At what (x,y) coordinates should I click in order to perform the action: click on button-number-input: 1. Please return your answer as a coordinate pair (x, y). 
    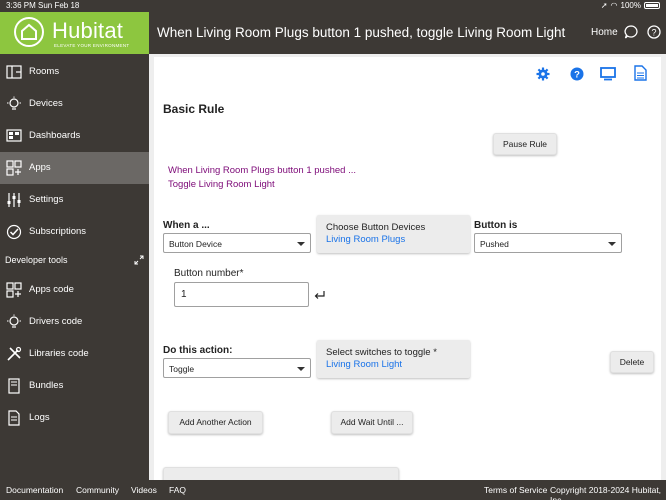
    Looking at the image, I should click on (241, 294).